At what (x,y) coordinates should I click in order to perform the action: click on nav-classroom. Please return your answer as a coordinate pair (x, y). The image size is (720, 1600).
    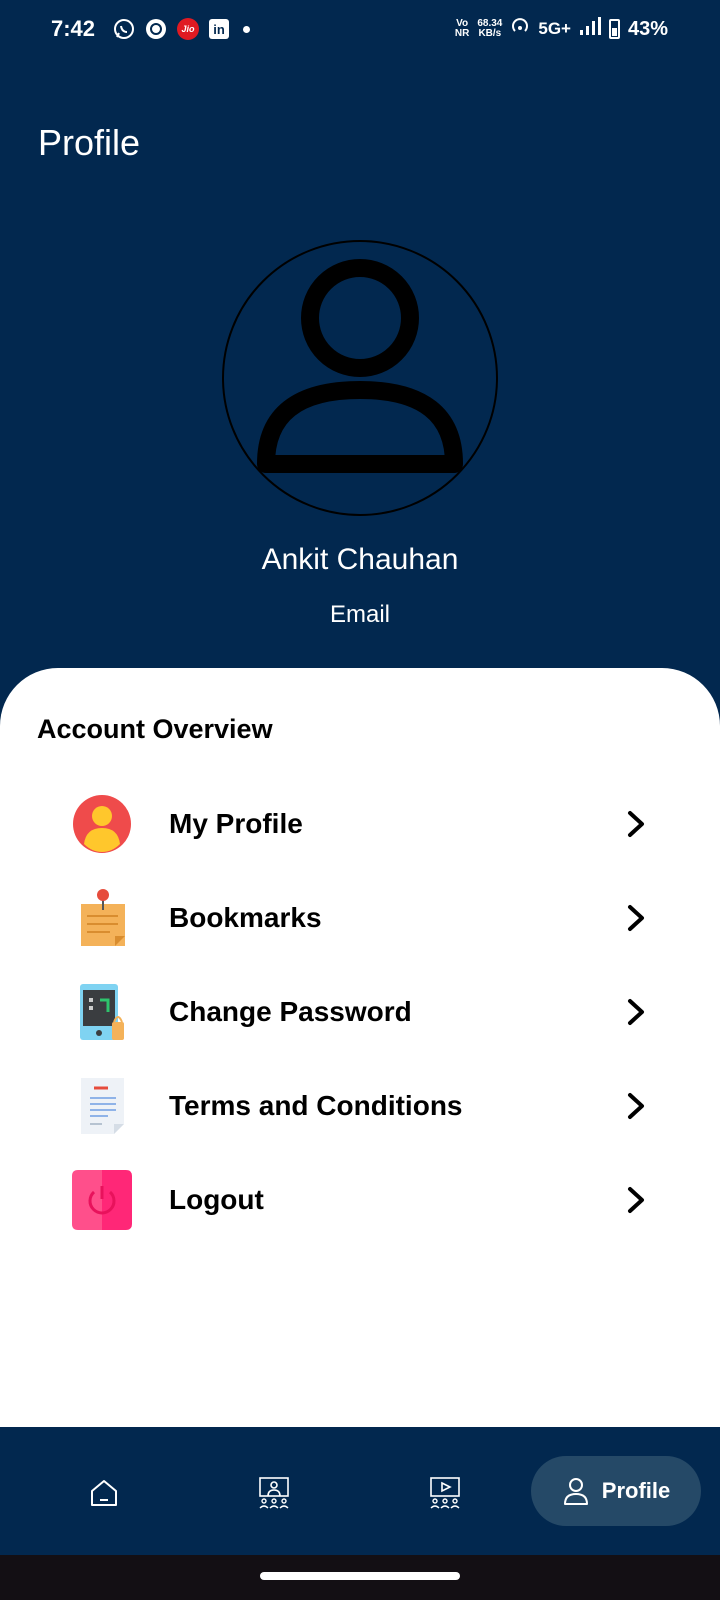
    Looking at the image, I should click on (274, 1493).